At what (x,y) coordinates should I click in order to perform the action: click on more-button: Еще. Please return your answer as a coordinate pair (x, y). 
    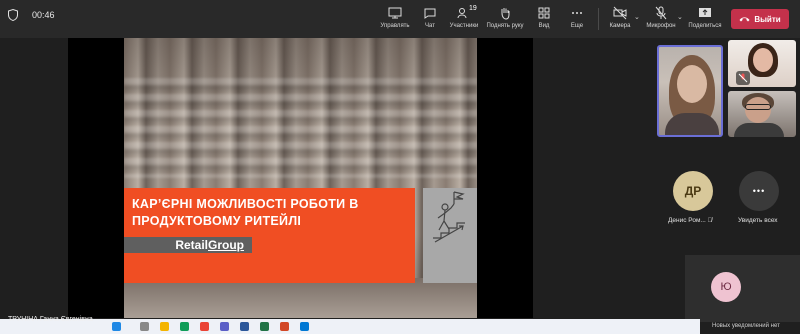
    Looking at the image, I should click on (577, 17).